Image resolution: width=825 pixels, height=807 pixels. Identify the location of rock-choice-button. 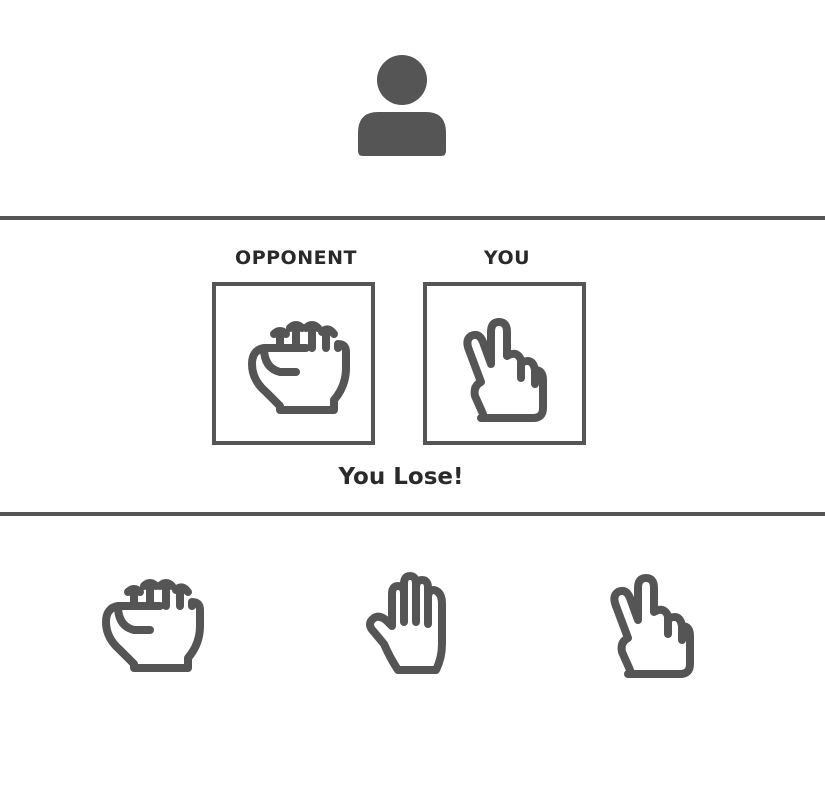
(154, 626).